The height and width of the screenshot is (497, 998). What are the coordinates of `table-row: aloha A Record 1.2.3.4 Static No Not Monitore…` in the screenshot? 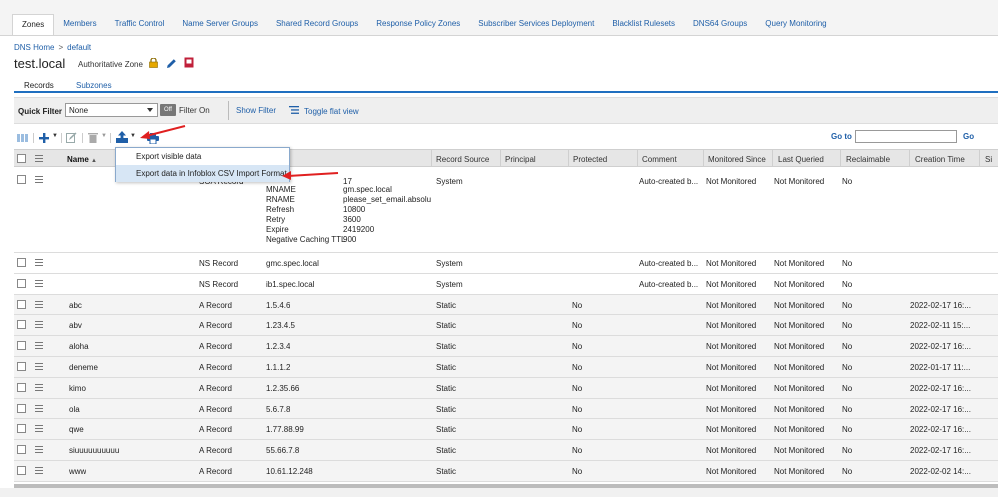 It's located at (506, 346).